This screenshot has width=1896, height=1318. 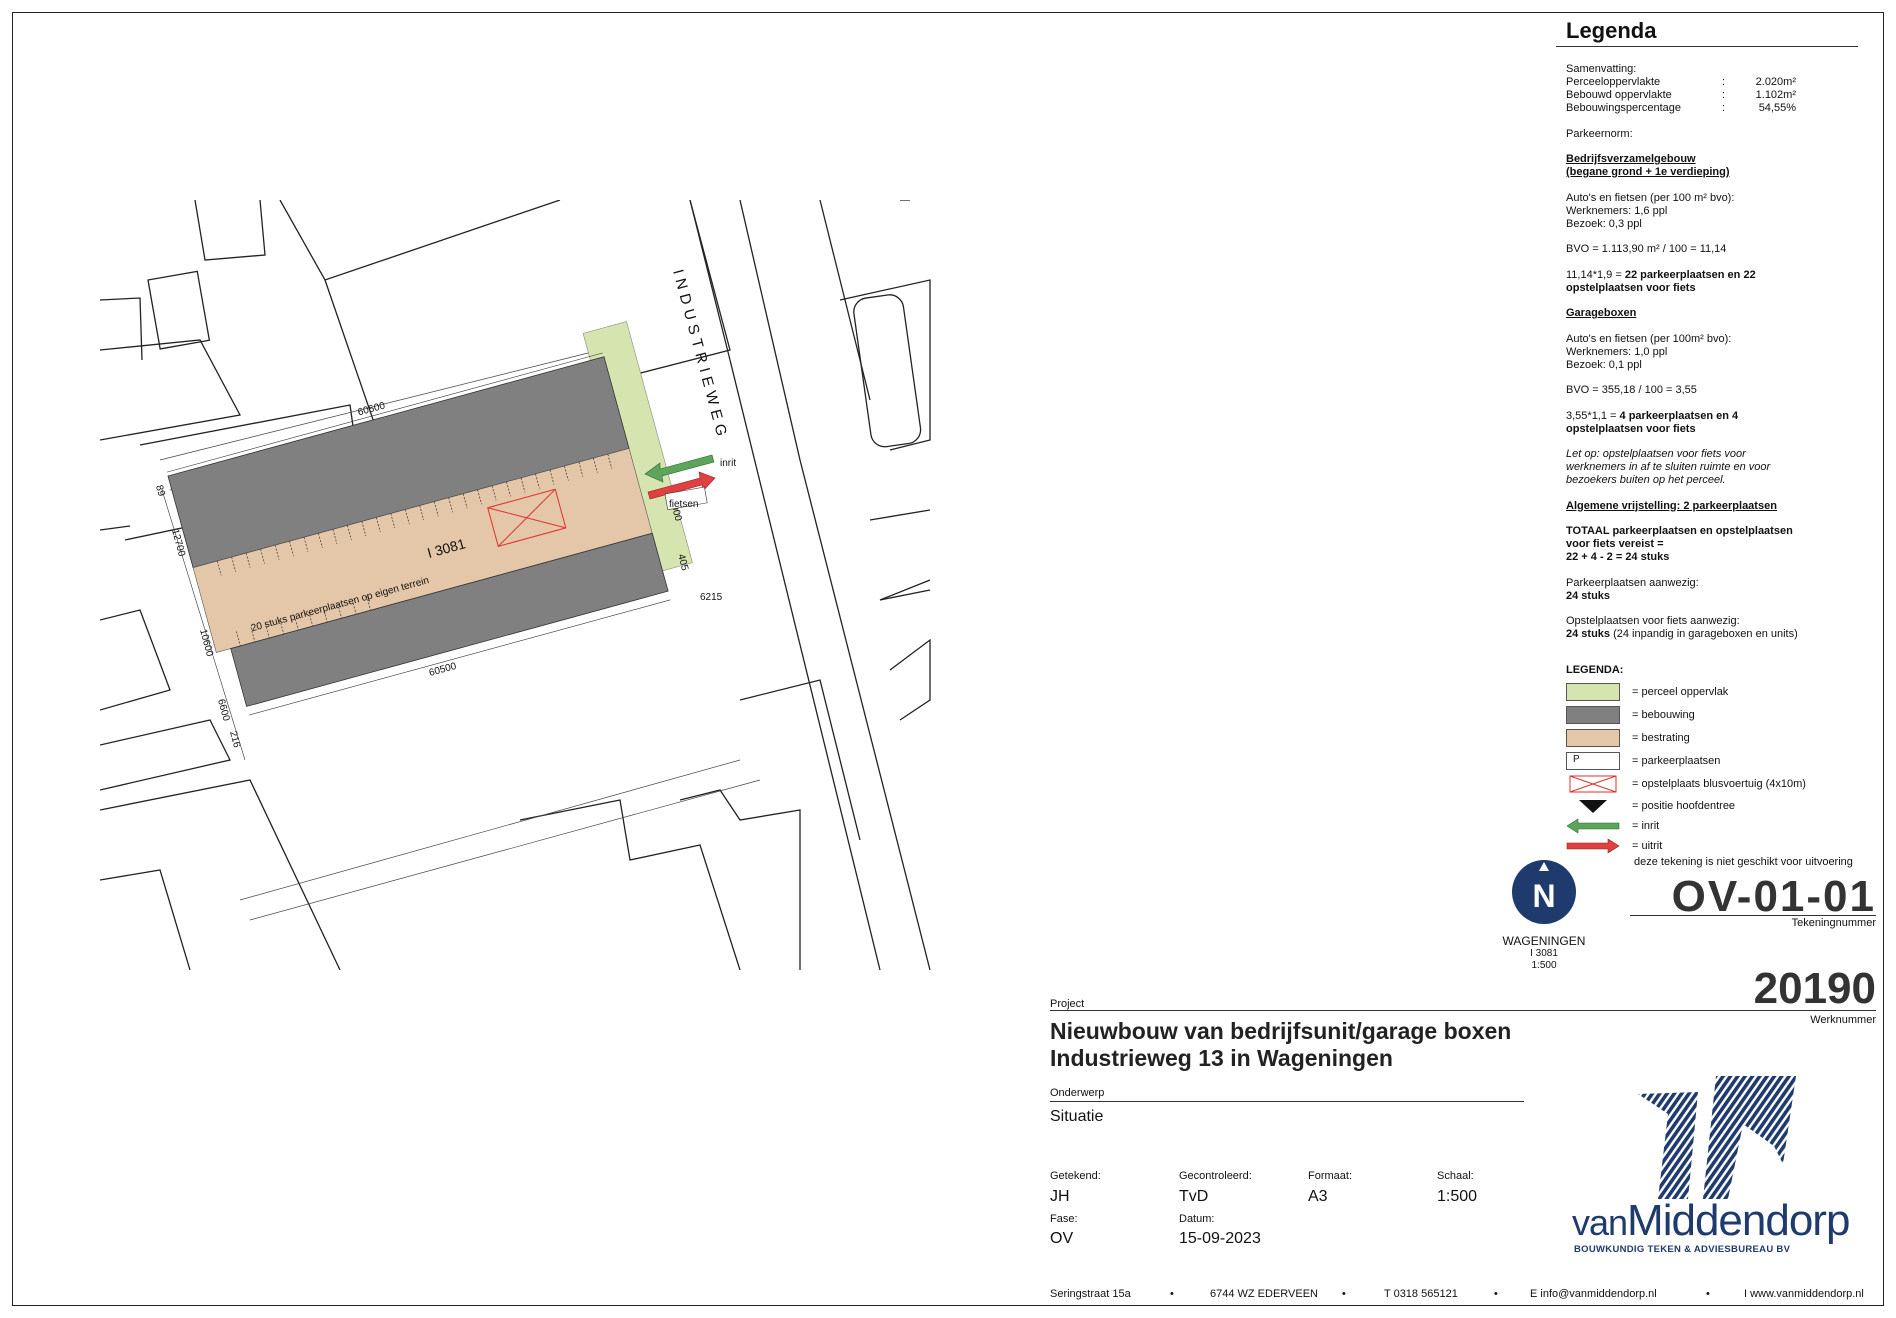 What do you see at coordinates (1684, 806) in the screenshot?
I see `legend-label-hoofdentree: = positie hoofdentree` at bounding box center [1684, 806].